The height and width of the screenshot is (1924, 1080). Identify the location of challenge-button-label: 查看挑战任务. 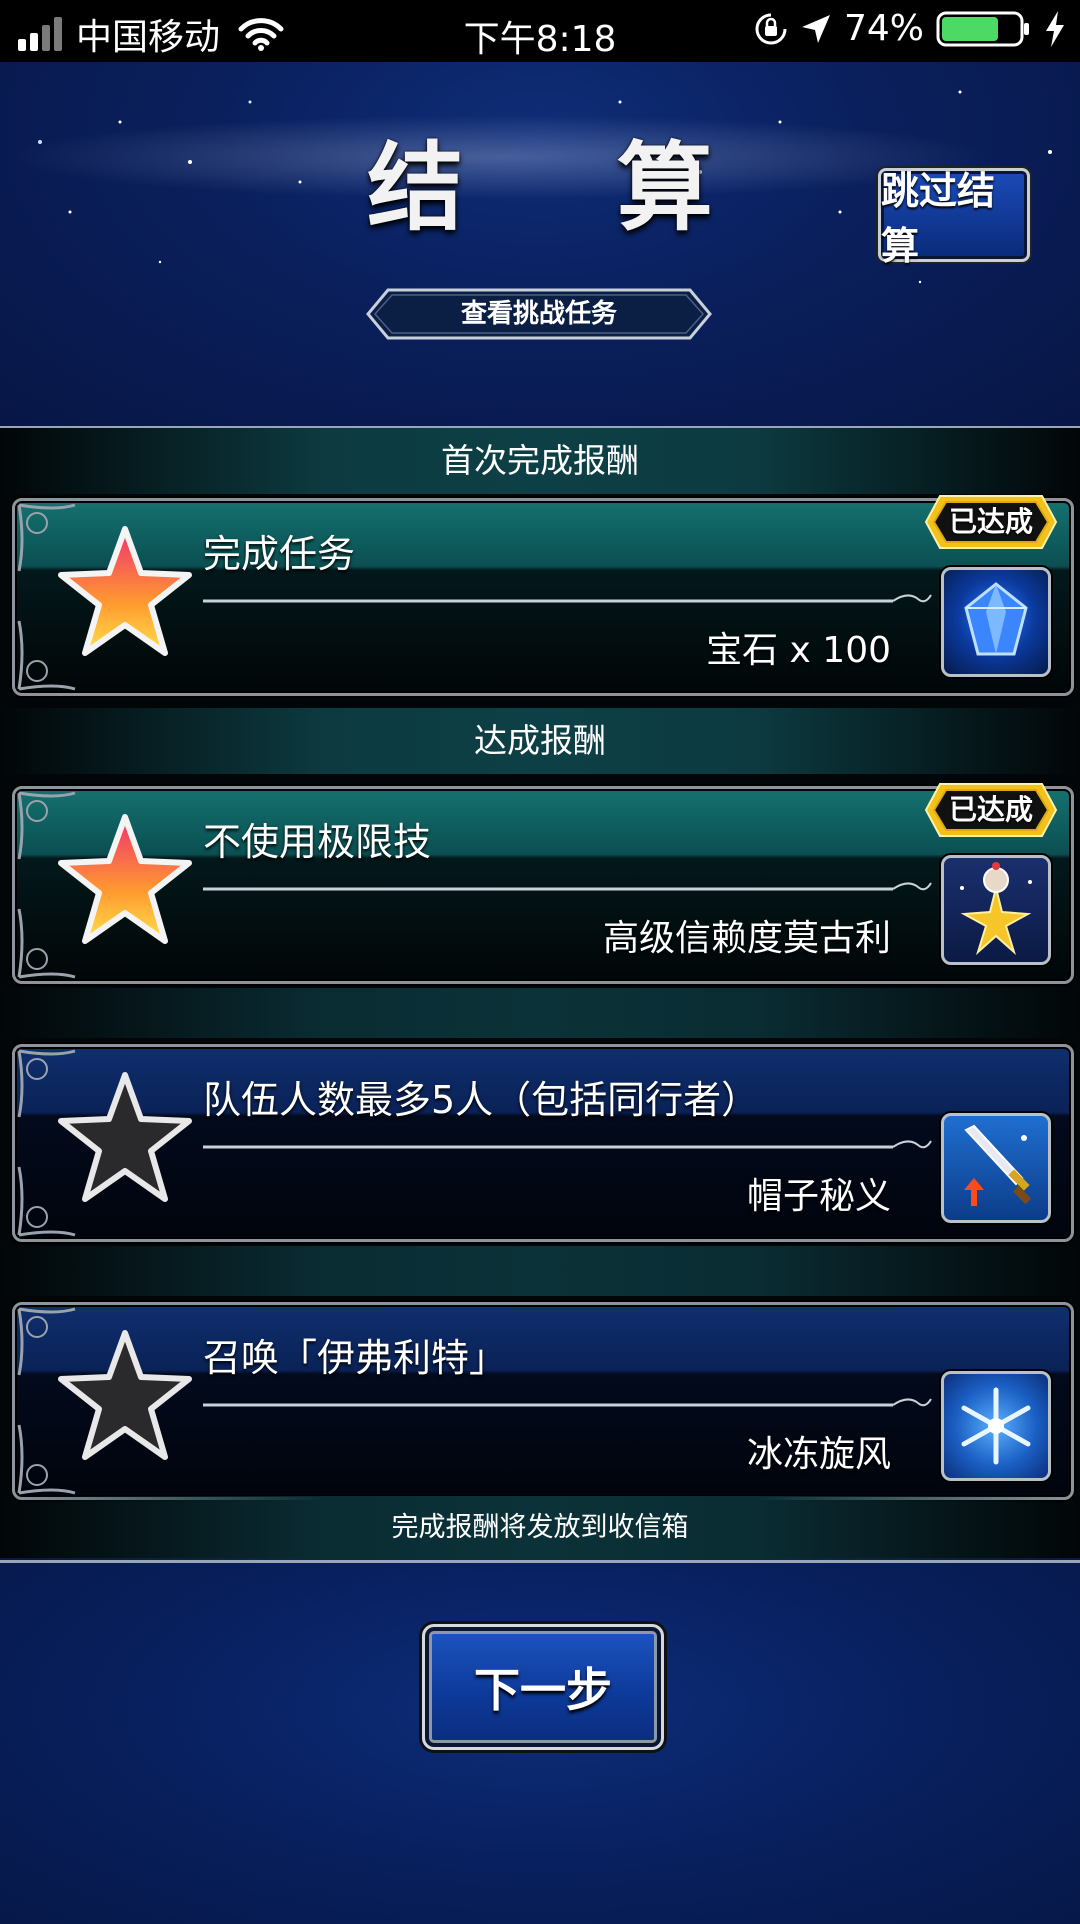
(538, 314).